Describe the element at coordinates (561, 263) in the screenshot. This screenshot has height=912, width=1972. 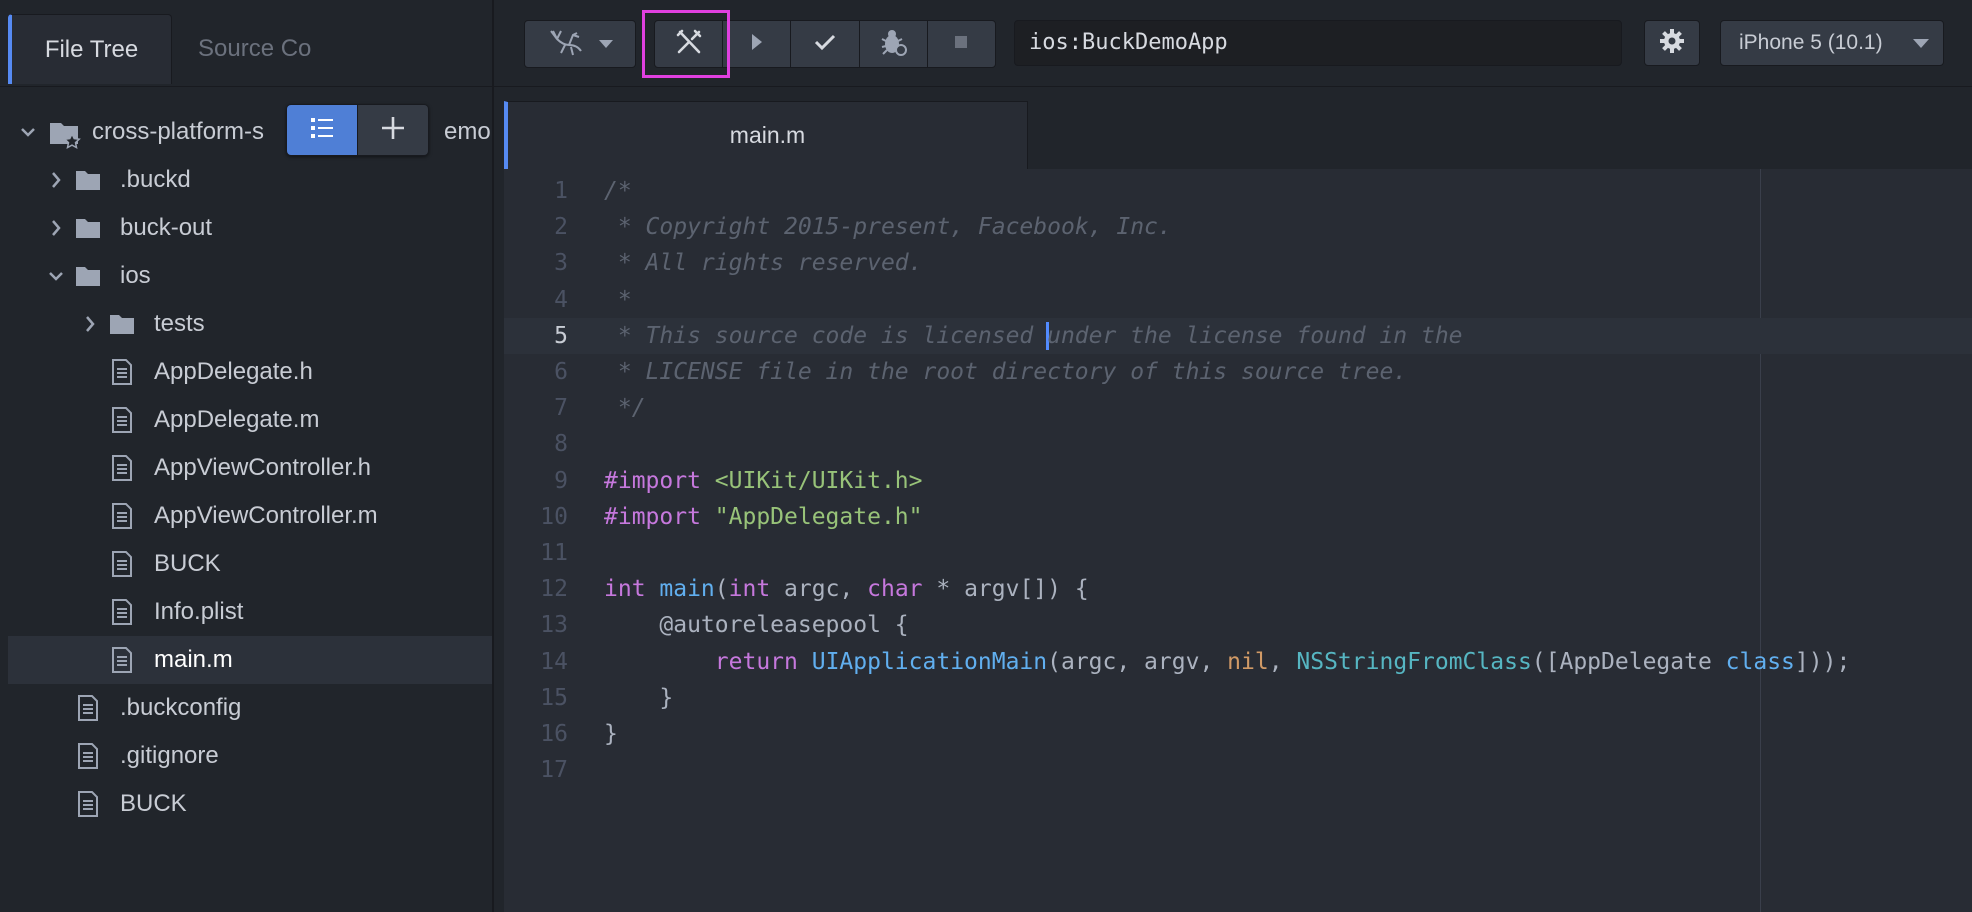
I see `line-number: 3` at that location.